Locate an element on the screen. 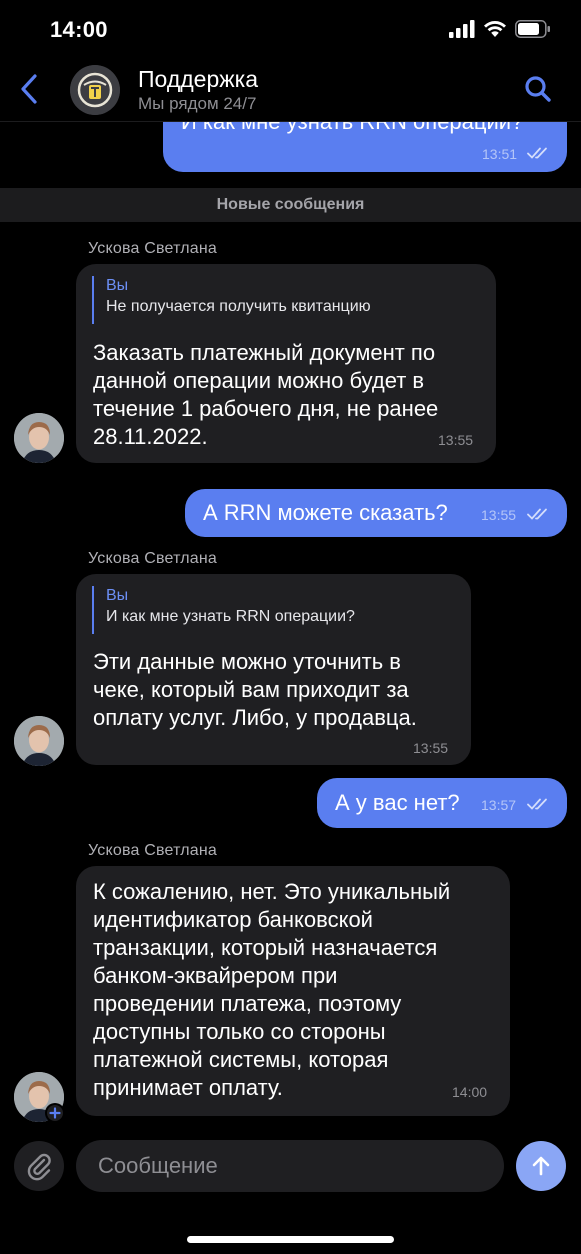 The image size is (581, 1254). reply-quote: Вы Не получается получить квитанцию is located at coordinates (286, 300).